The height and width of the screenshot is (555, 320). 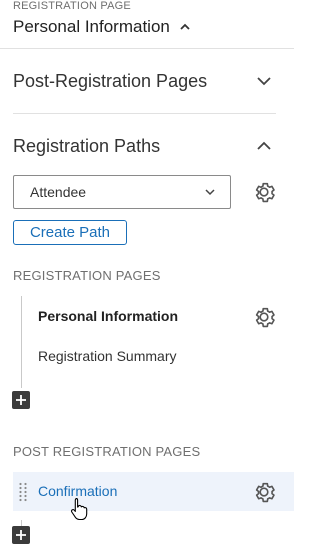 What do you see at coordinates (107, 356) in the screenshot?
I see `page-item-registration-summary: Registration Summary` at bounding box center [107, 356].